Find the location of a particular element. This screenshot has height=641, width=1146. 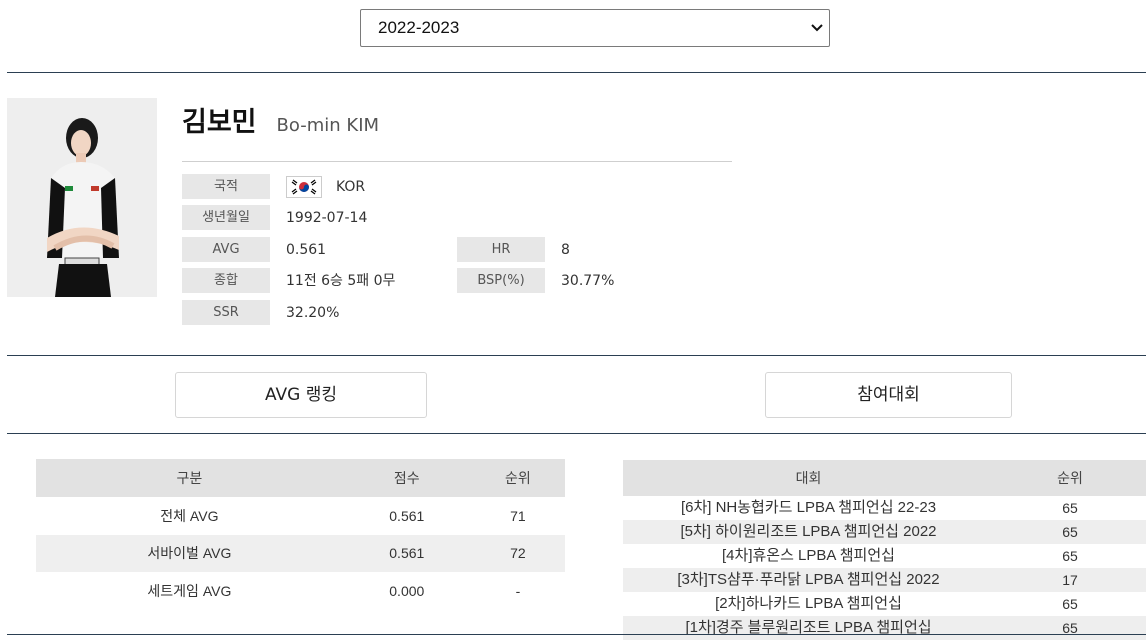

season-select-value: 2022-2023 is located at coordinates (419, 27).